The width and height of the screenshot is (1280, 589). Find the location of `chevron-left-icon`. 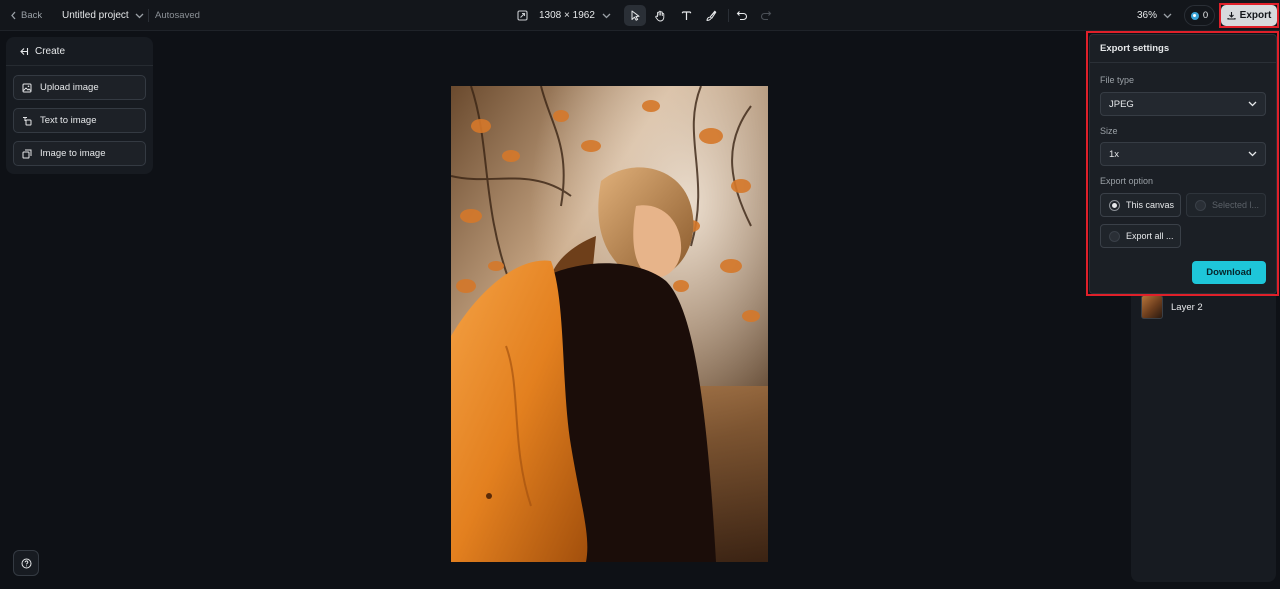

chevron-left-icon is located at coordinates (13, 15).